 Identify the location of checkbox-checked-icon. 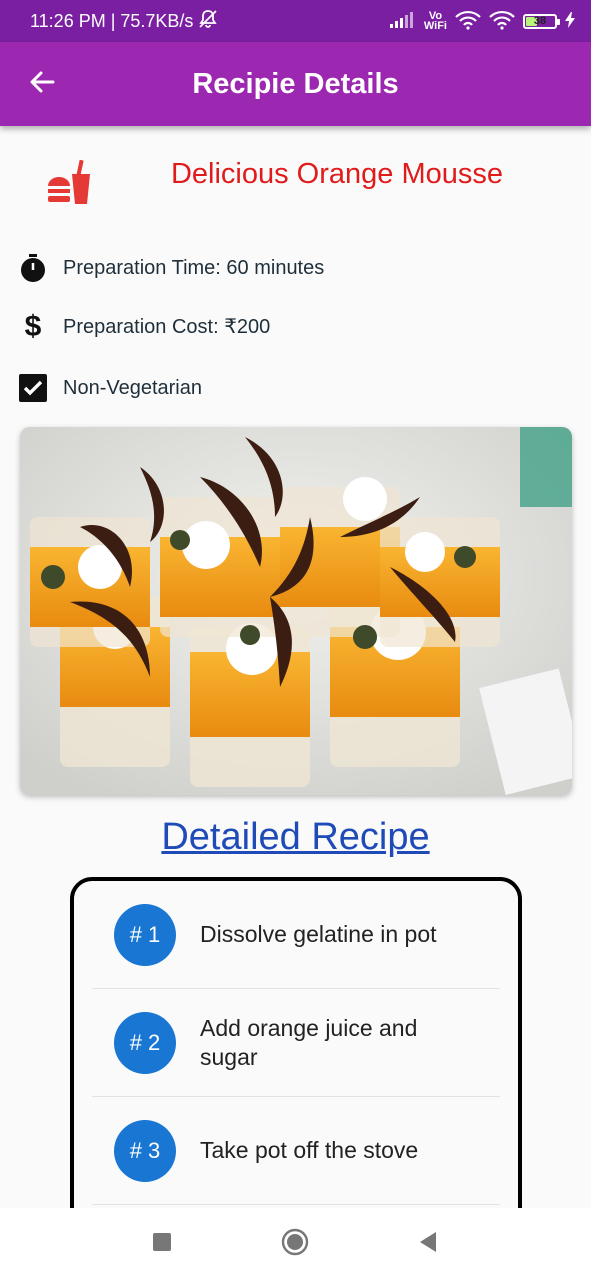
(33, 388).